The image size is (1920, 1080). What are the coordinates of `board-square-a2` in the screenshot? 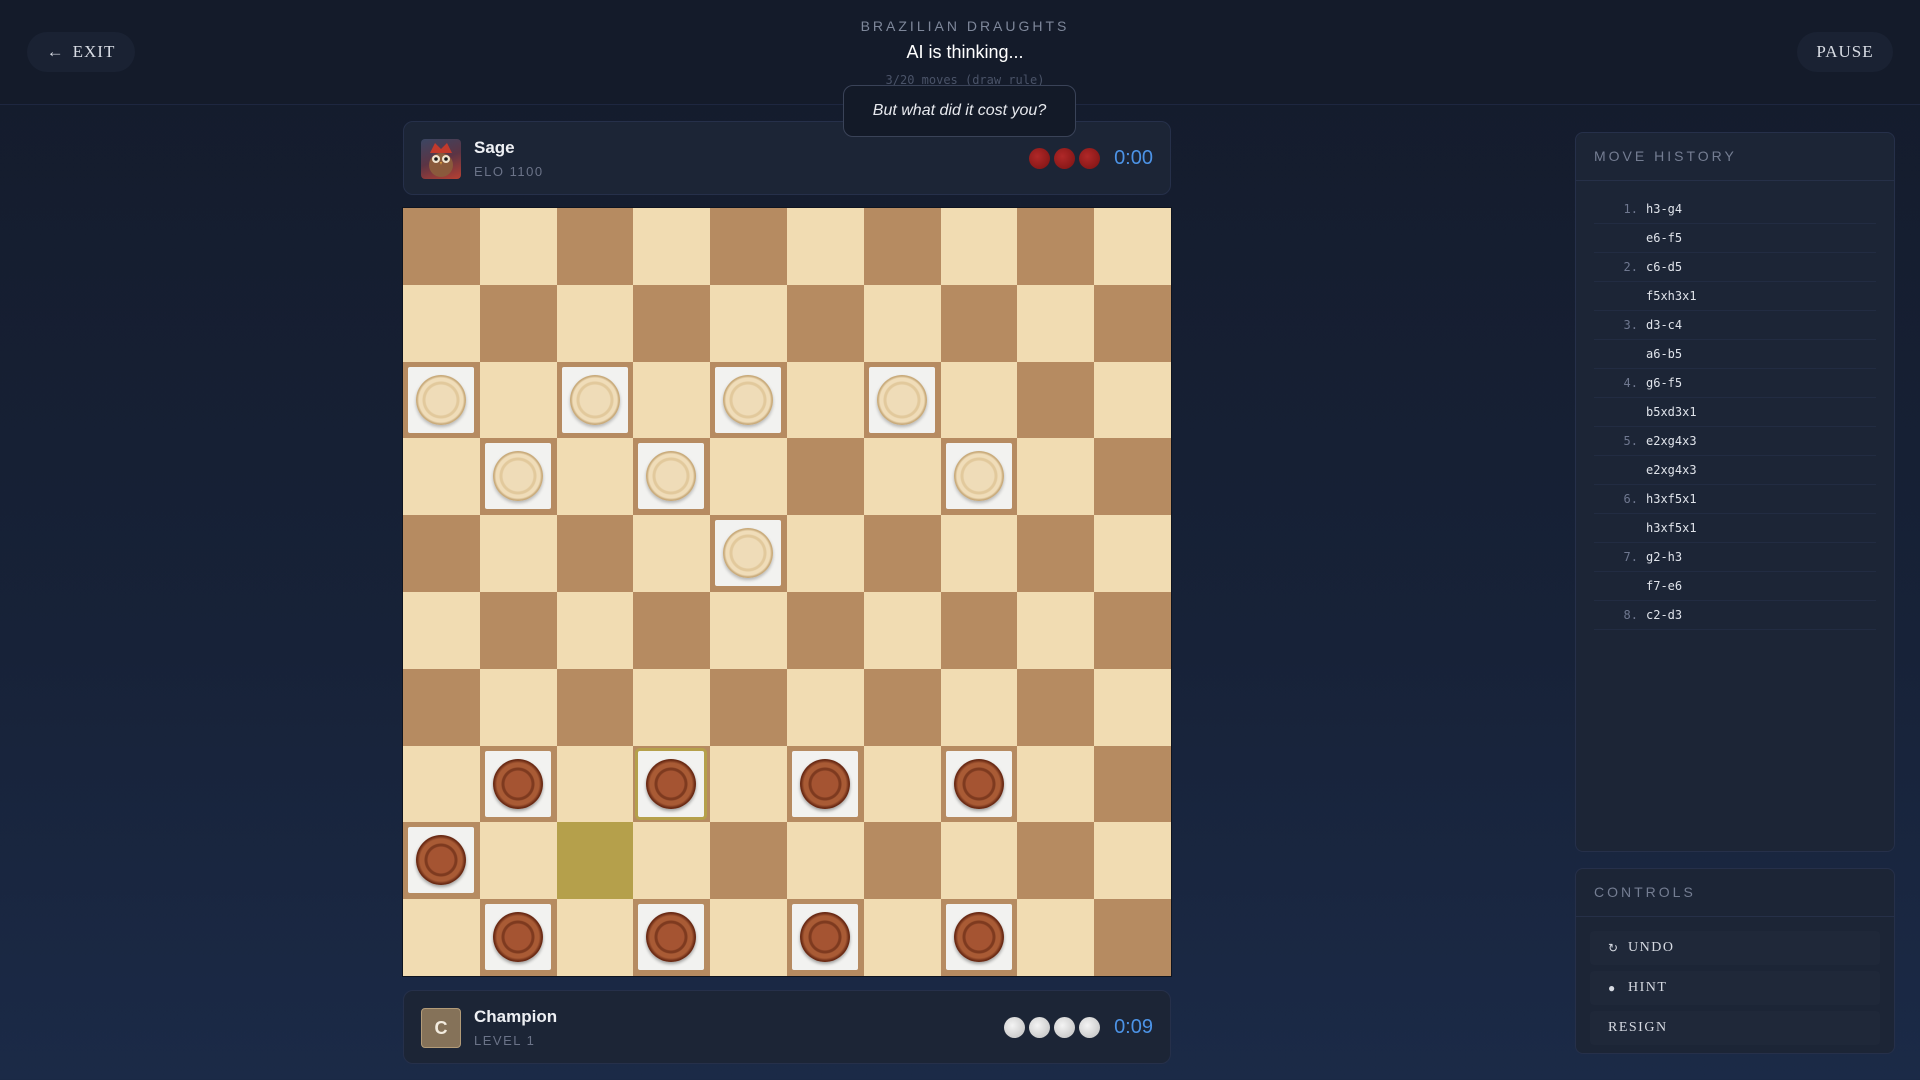 It's located at (441, 861).